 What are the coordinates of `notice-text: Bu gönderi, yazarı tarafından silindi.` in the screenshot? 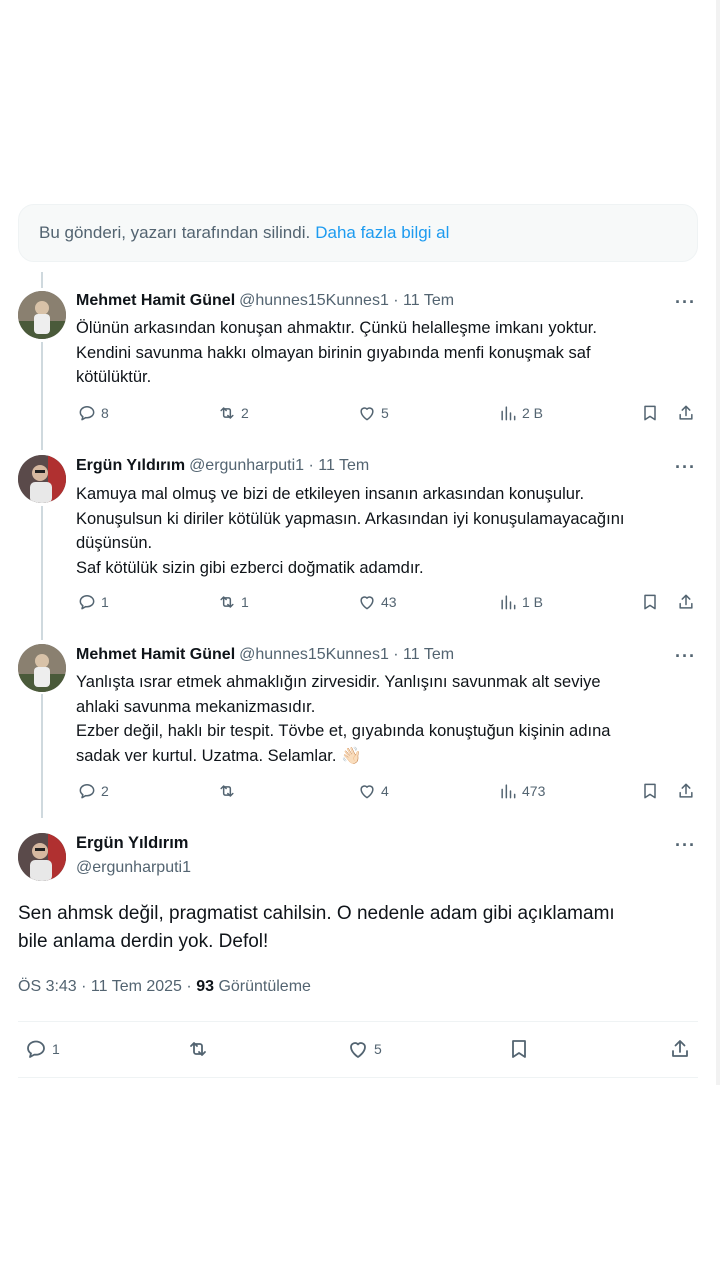 It's located at (175, 232).